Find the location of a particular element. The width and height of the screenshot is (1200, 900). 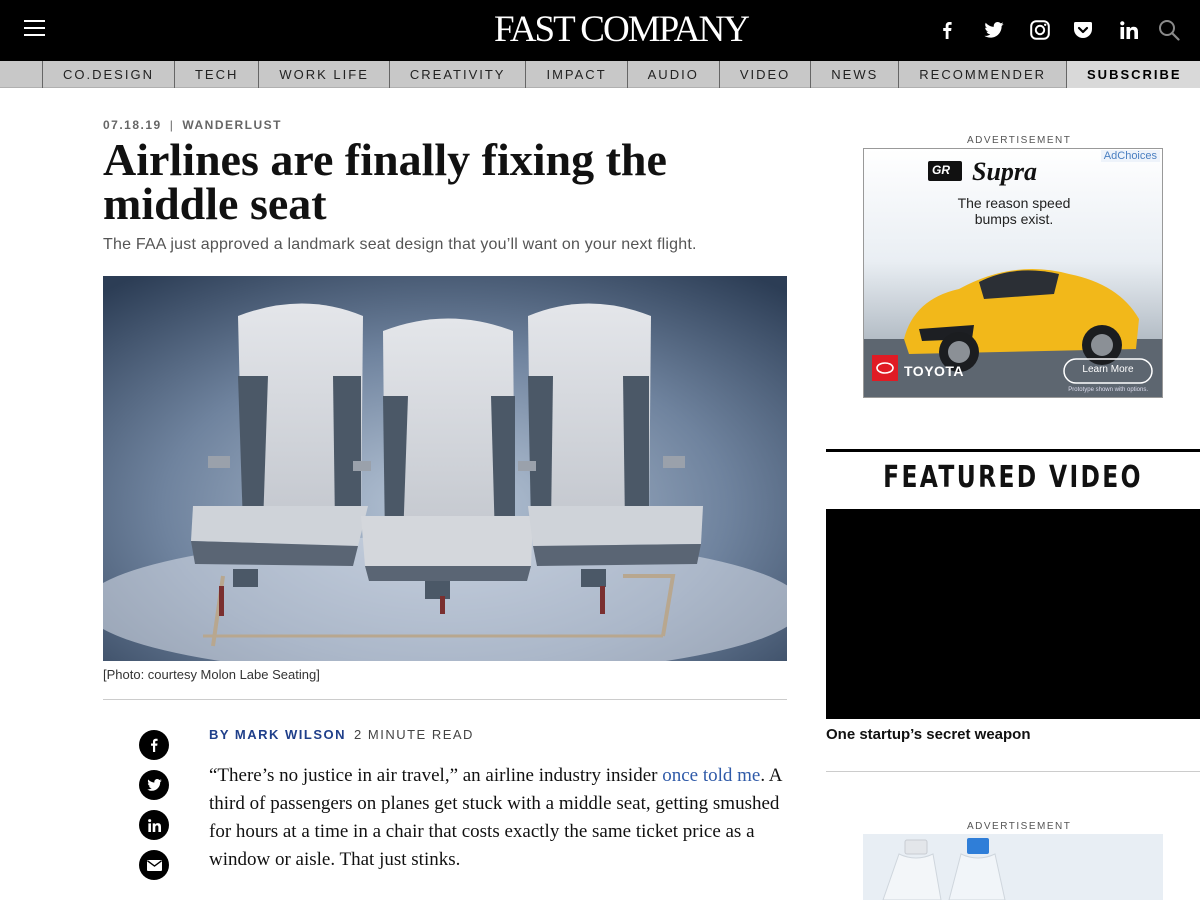

nav-item-work-life: WORK LIFE is located at coordinates (323, 74).